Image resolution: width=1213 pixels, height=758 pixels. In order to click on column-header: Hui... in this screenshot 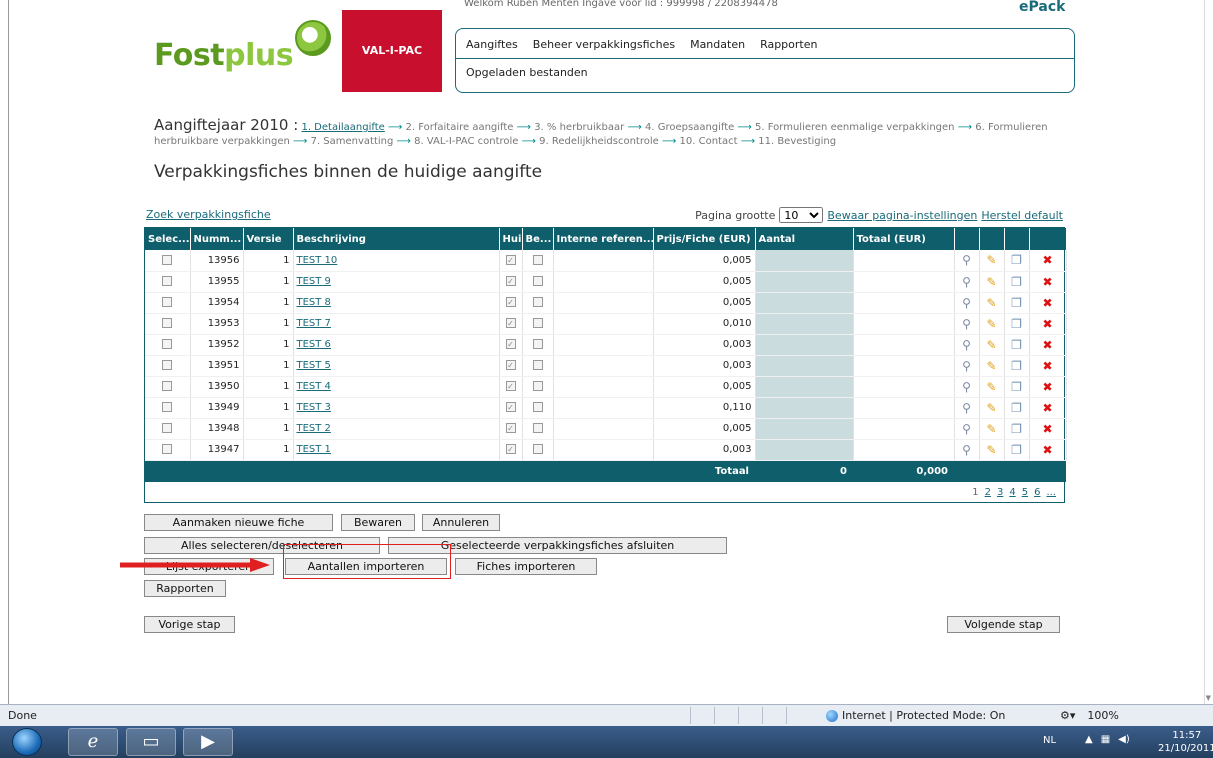, I will do `click(511, 239)`.